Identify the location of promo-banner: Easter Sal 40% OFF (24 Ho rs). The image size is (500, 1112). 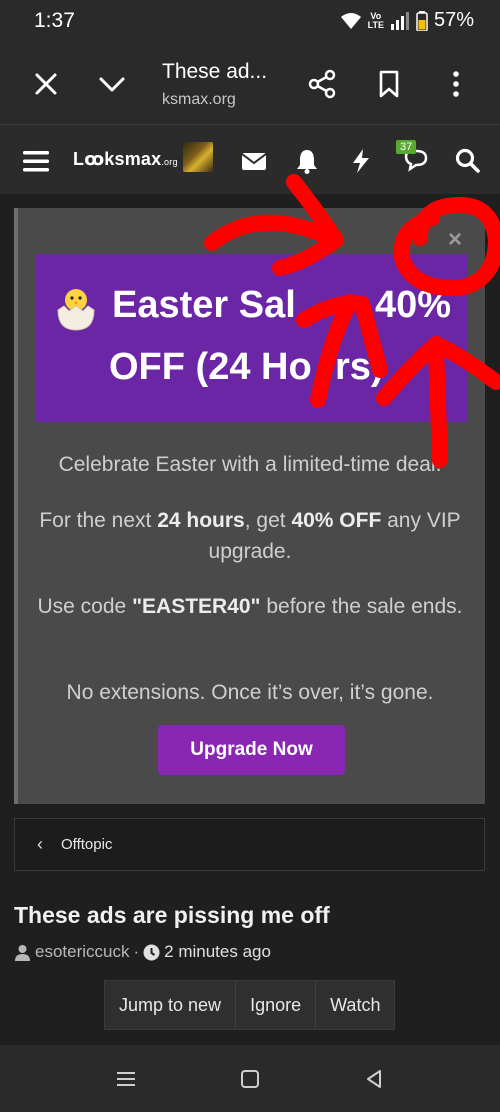
(251, 338).